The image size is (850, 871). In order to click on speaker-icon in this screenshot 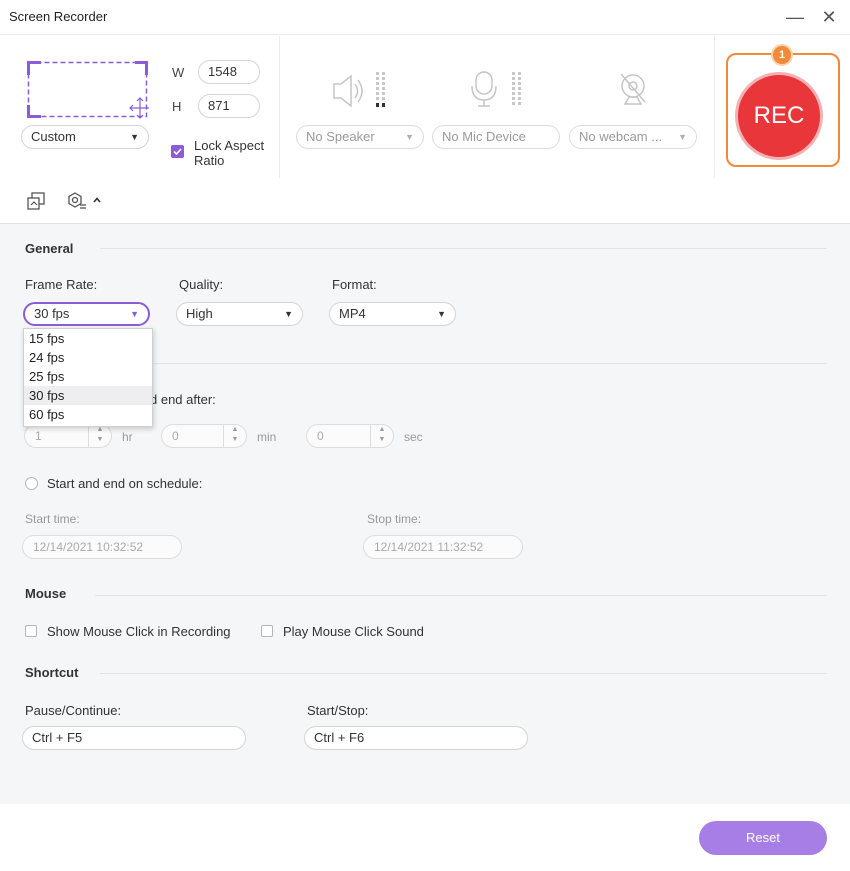, I will do `click(361, 92)`.